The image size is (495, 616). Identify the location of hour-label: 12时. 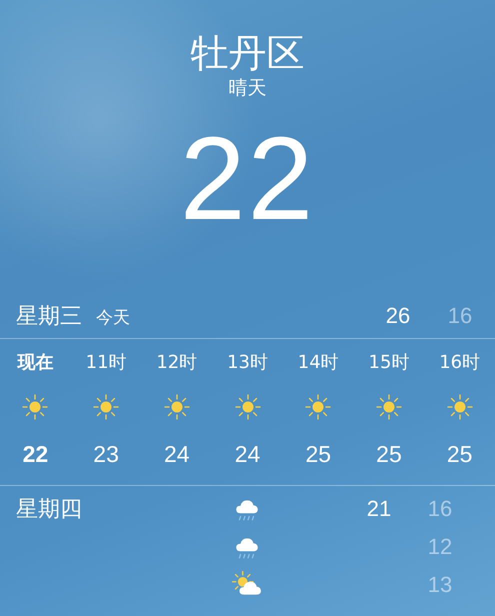
(177, 363).